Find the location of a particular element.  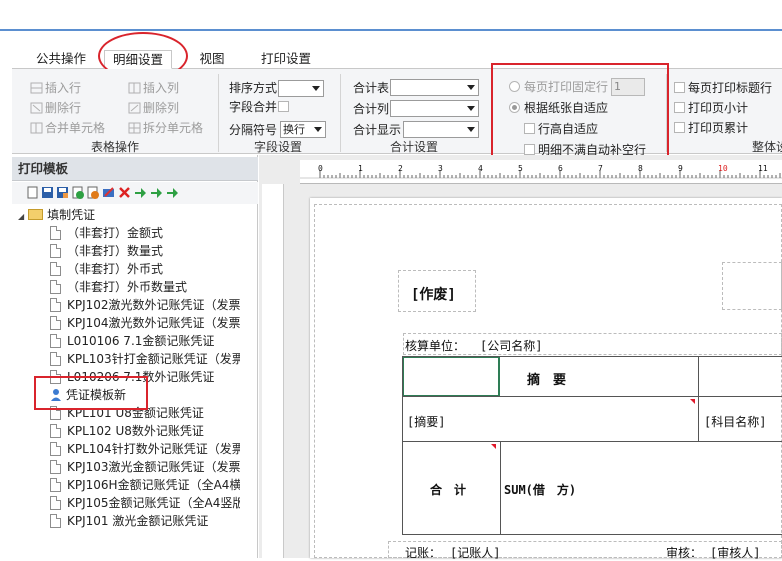

total-table-select is located at coordinates (434, 87).